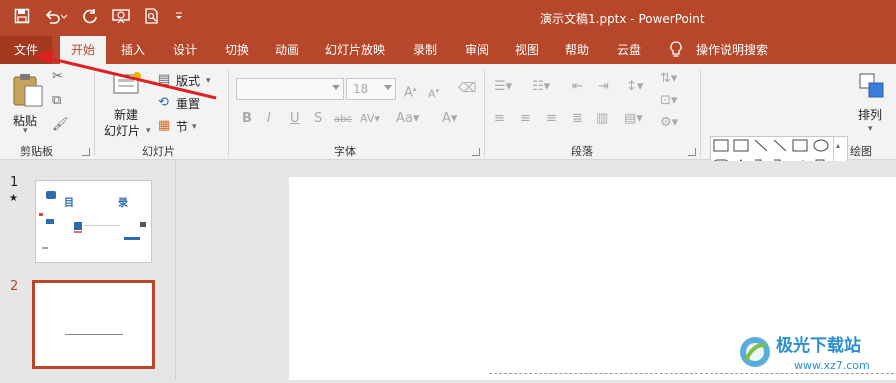 Image resolution: width=896 pixels, height=383 pixels. Describe the element at coordinates (355, 50) in the screenshot. I see `tab-slideshow: 幻灯片放映` at that location.